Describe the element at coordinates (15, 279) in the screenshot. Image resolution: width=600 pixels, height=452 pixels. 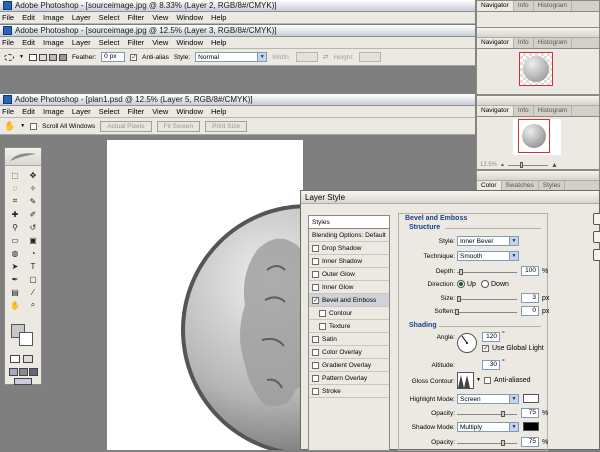
I see `pen-icon: ✒` at that location.